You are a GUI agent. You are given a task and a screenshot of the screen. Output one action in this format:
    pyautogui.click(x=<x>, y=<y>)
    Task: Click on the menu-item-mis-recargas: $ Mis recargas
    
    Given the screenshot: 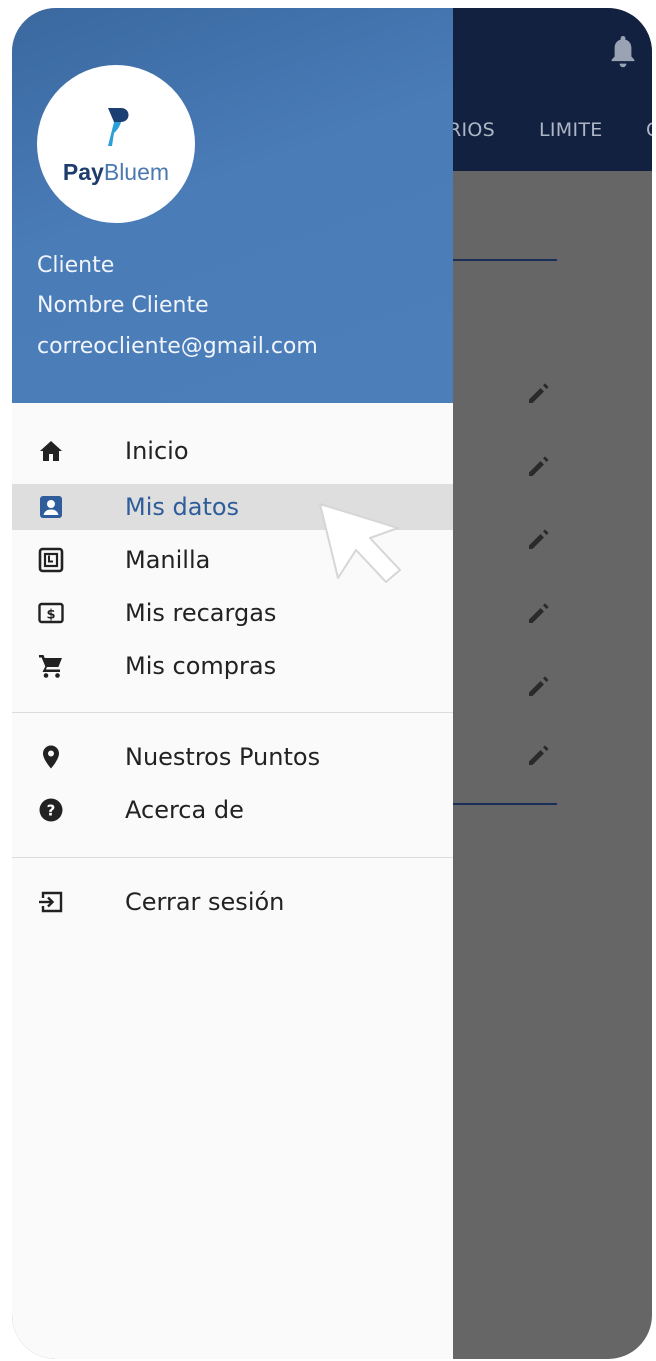 What is the action you would take?
    pyautogui.click(x=232, y=613)
    